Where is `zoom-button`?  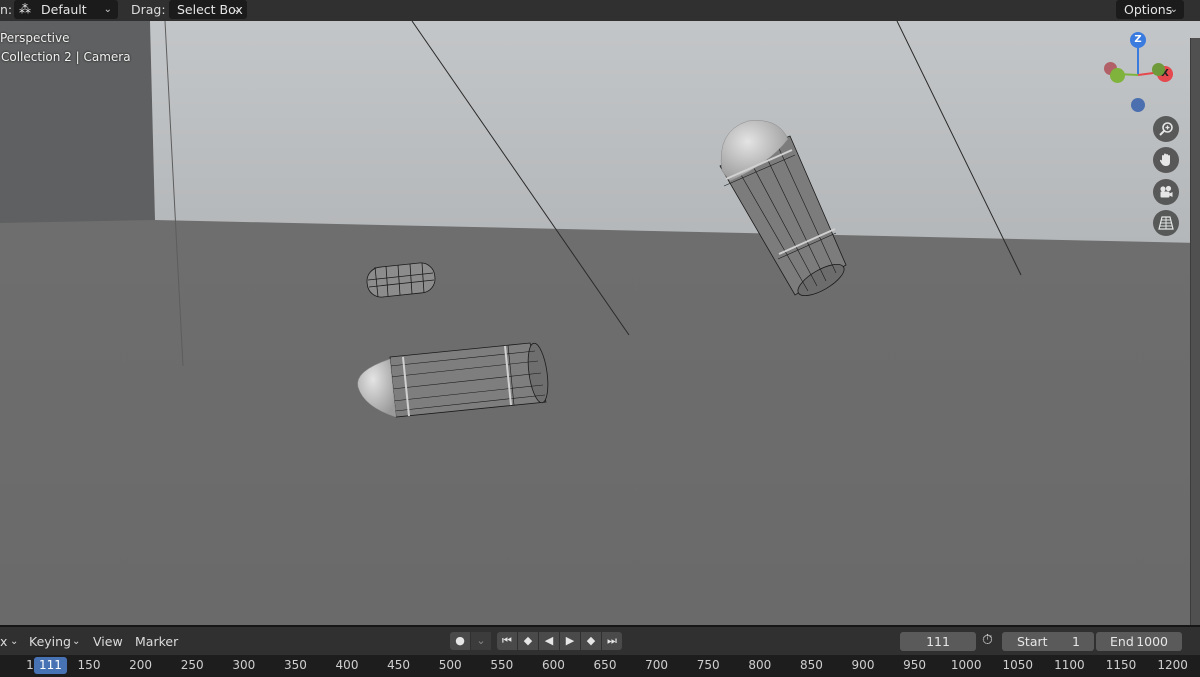
zoom-button is located at coordinates (1166, 129).